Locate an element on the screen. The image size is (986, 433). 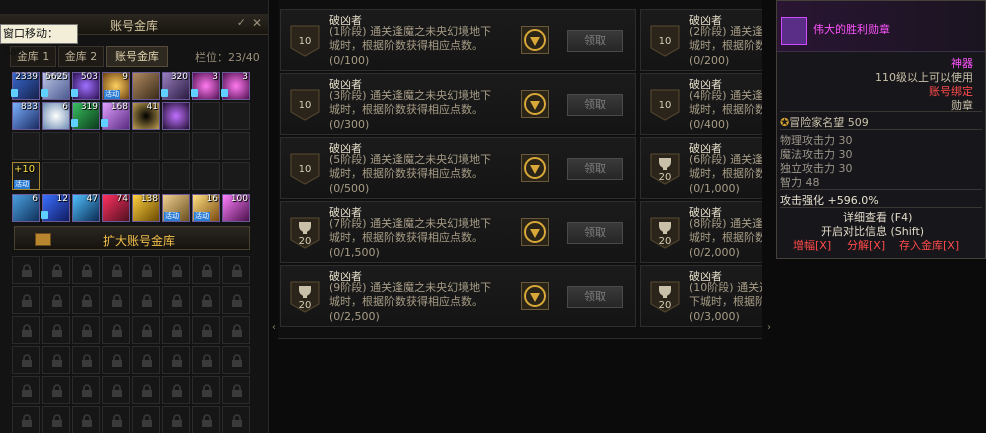
vault-item: 活动 is located at coordinates (176, 208).